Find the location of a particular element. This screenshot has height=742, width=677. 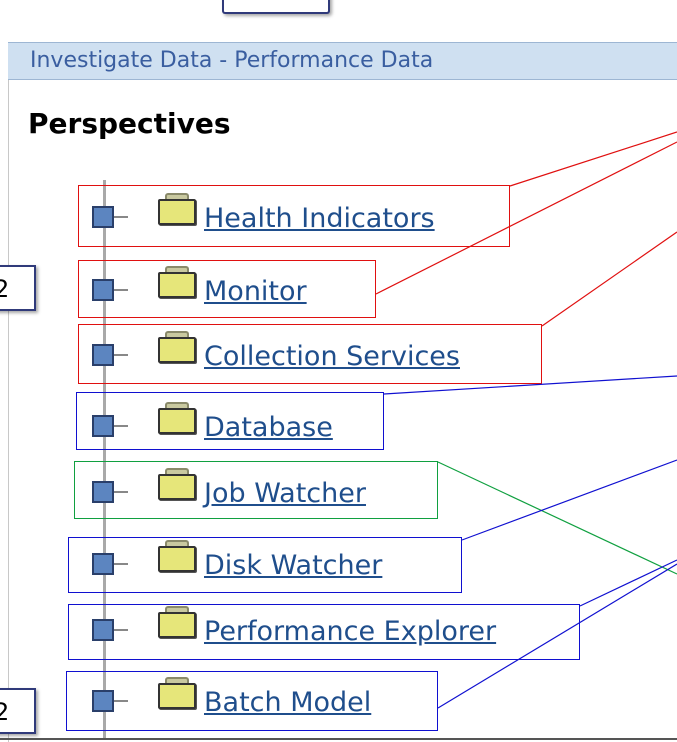

side-number-box-upper: 2 is located at coordinates (18, 288).